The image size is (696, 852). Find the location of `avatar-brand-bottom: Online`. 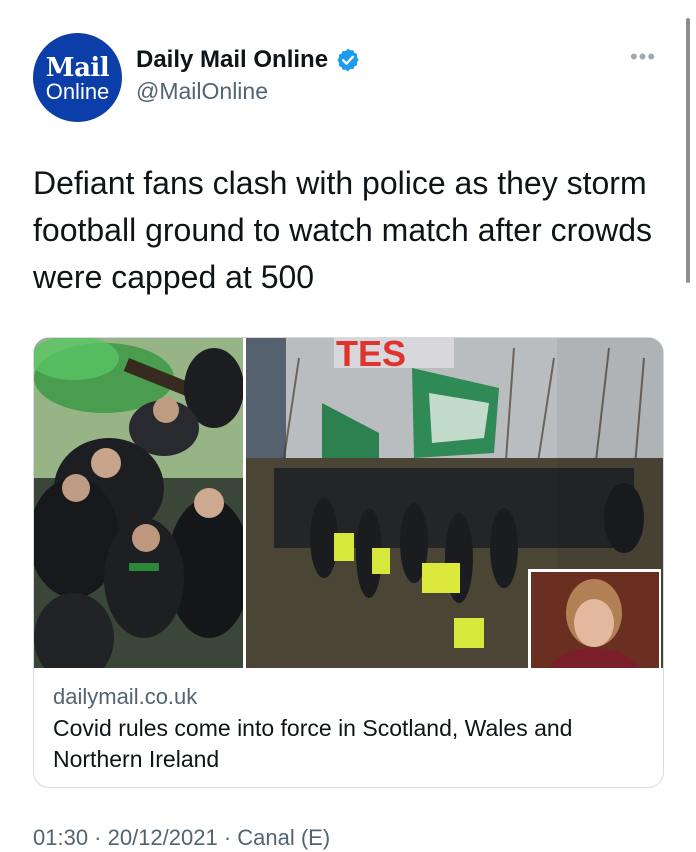

avatar-brand-bottom: Online is located at coordinates (77, 91).